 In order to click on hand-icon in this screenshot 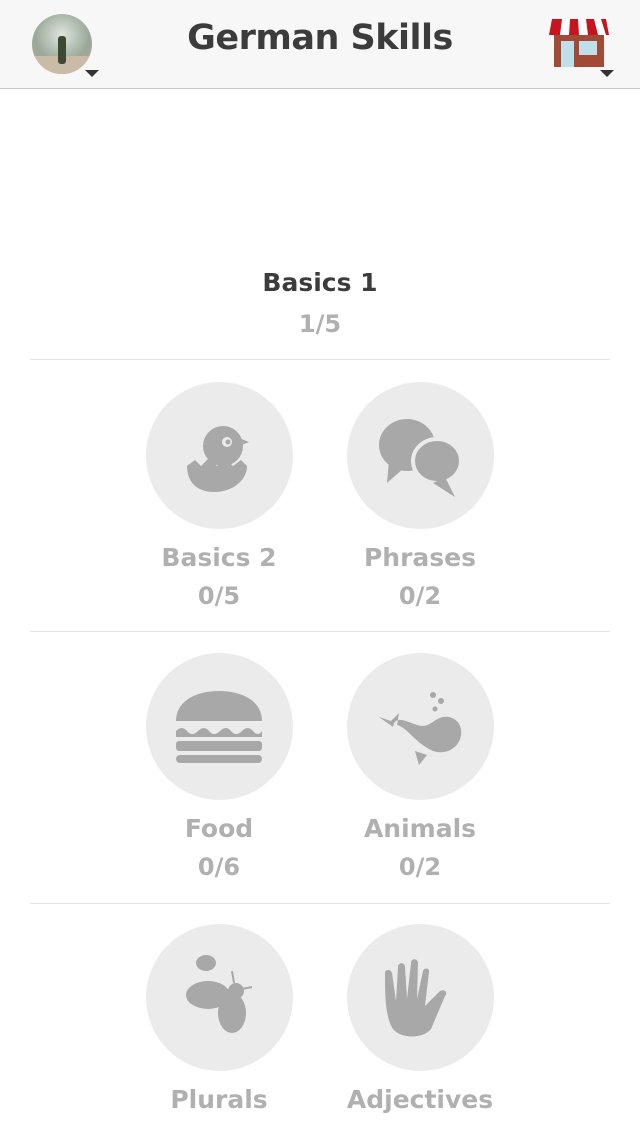, I will do `click(416, 997)`.